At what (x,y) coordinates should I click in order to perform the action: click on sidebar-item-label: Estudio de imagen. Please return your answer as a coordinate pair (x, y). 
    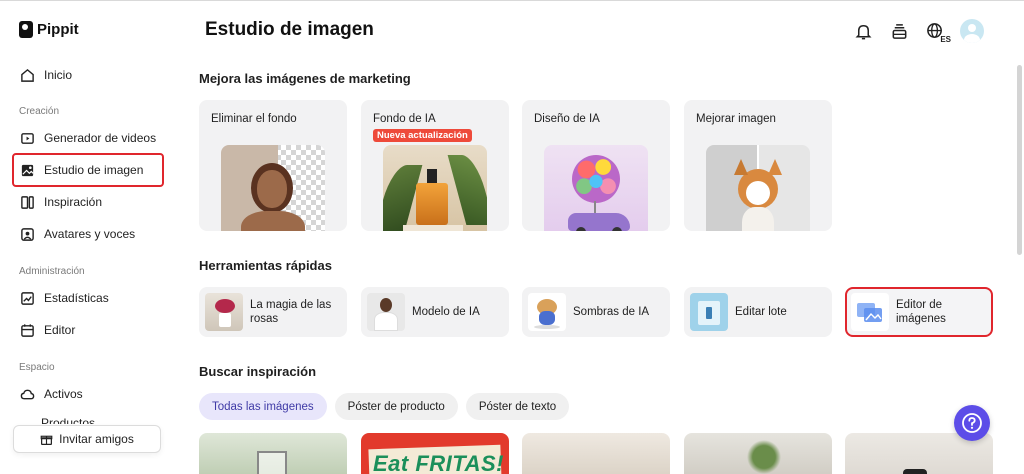
    Looking at the image, I should click on (94, 170).